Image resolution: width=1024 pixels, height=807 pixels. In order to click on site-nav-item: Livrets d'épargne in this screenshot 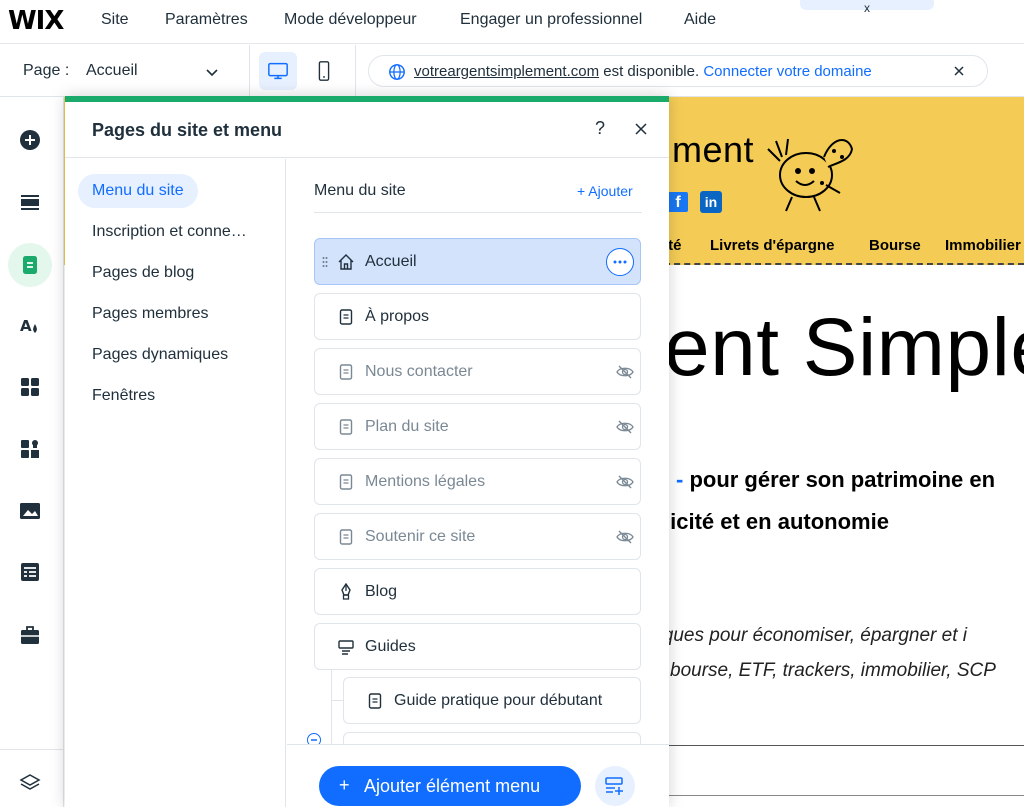, I will do `click(772, 245)`.